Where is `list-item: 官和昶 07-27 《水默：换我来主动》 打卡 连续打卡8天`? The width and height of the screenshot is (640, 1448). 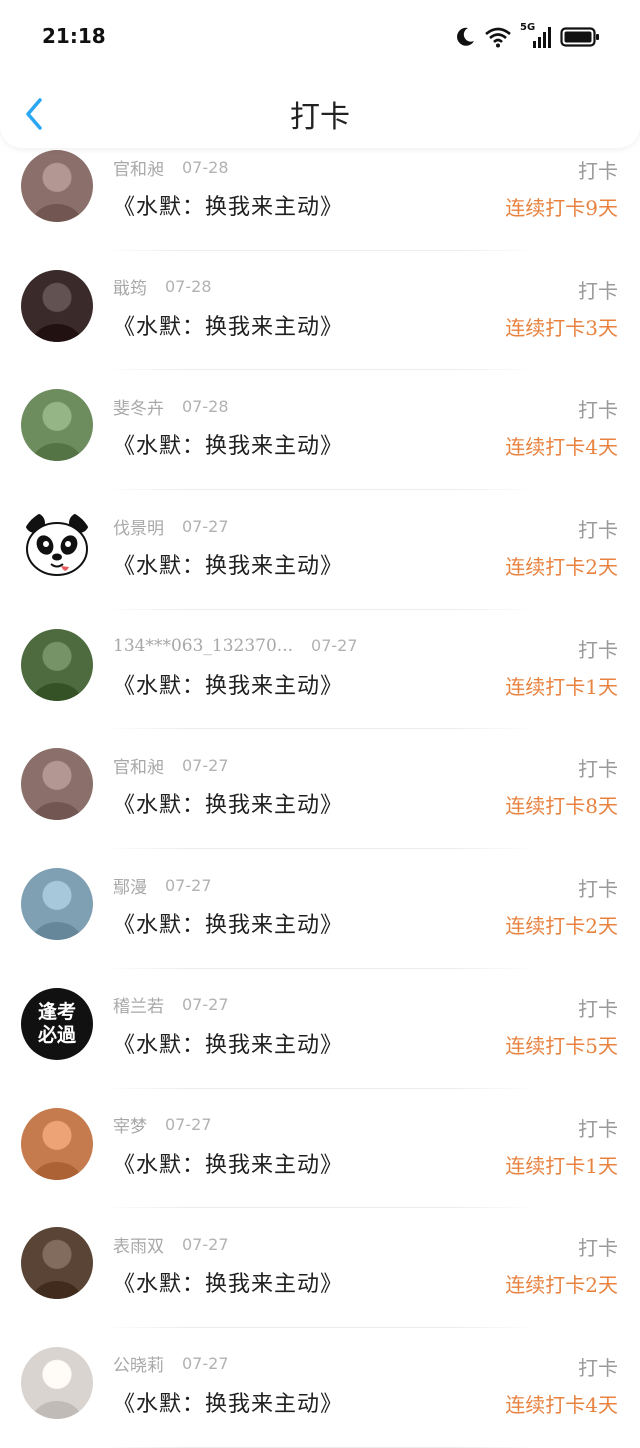 list-item: 官和昶 07-27 《水默：换我来主动》 打卡 连续打卡8天 is located at coordinates (320, 789).